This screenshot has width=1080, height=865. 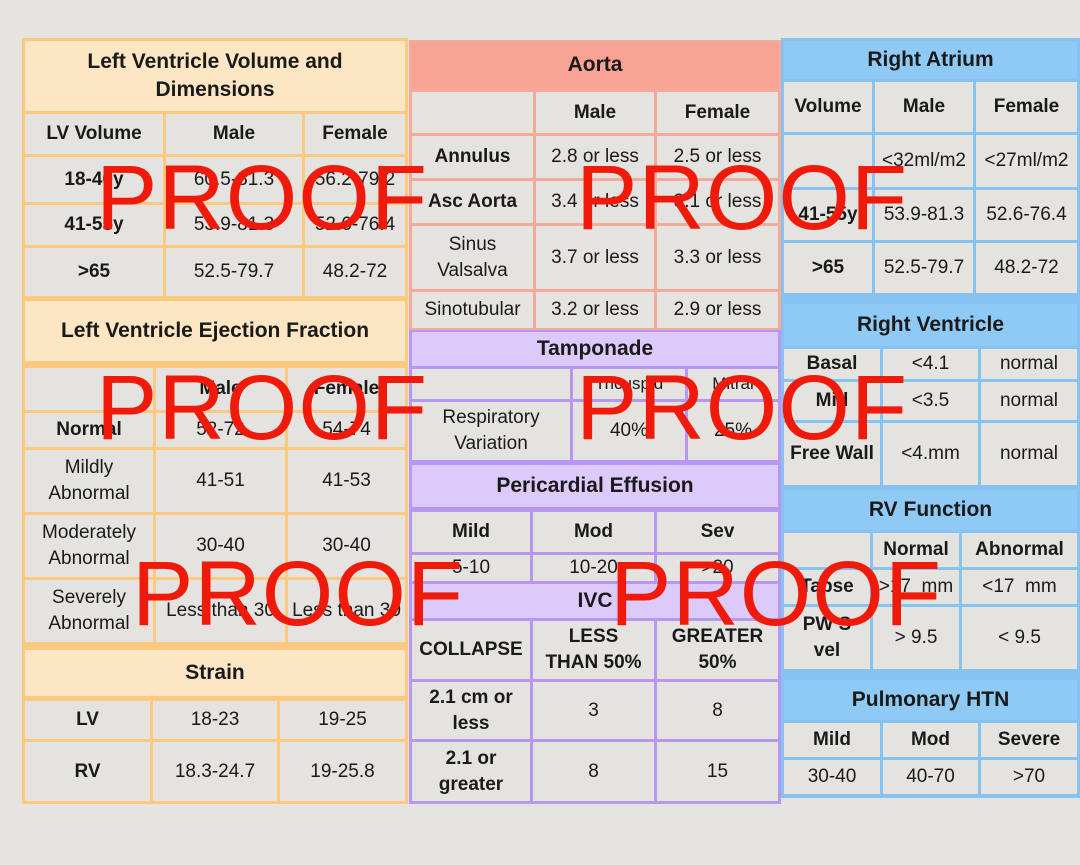 What do you see at coordinates (1019, 587) in the screenshot?
I see `rvf-row-abnormal: <17 mm` at bounding box center [1019, 587].